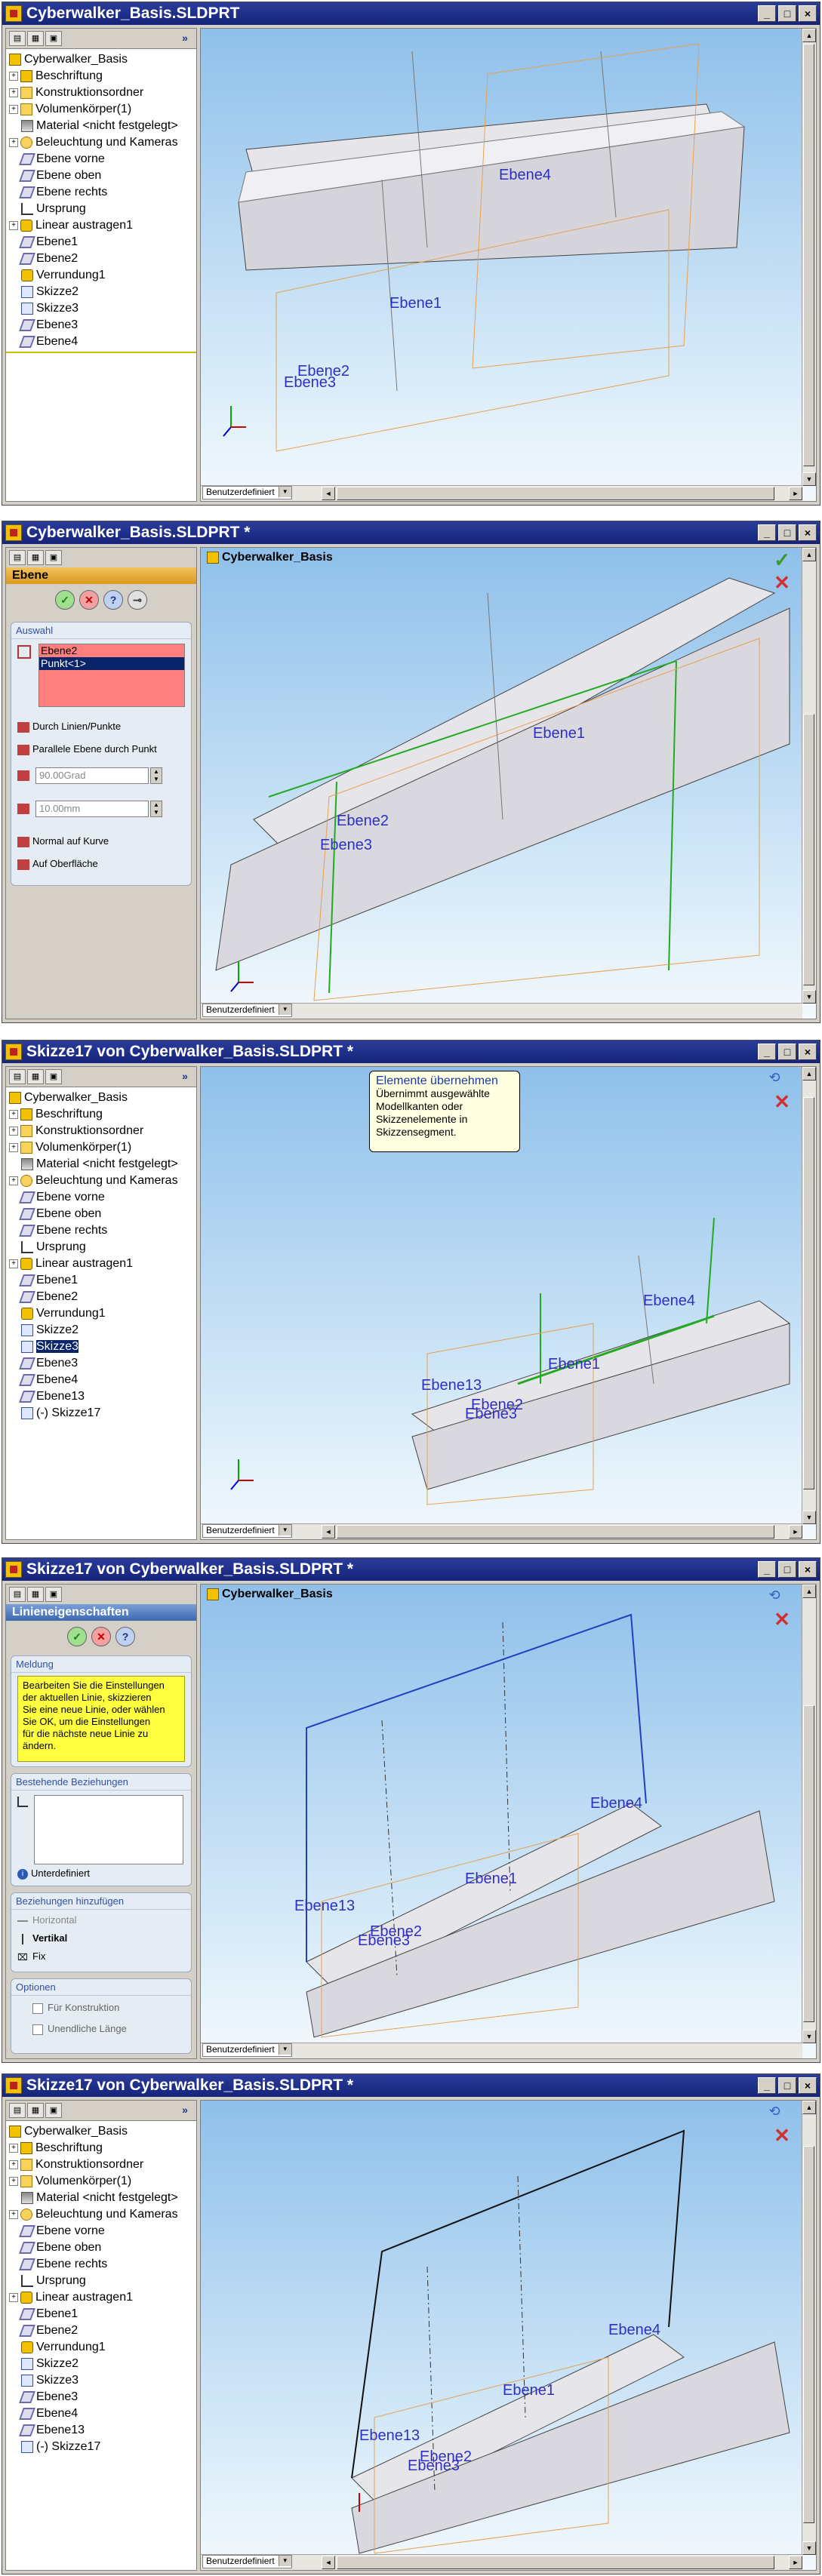 Image resolution: width=822 pixels, height=2576 pixels. I want to click on tree-item: Ebene rechts, so click(63, 2264).